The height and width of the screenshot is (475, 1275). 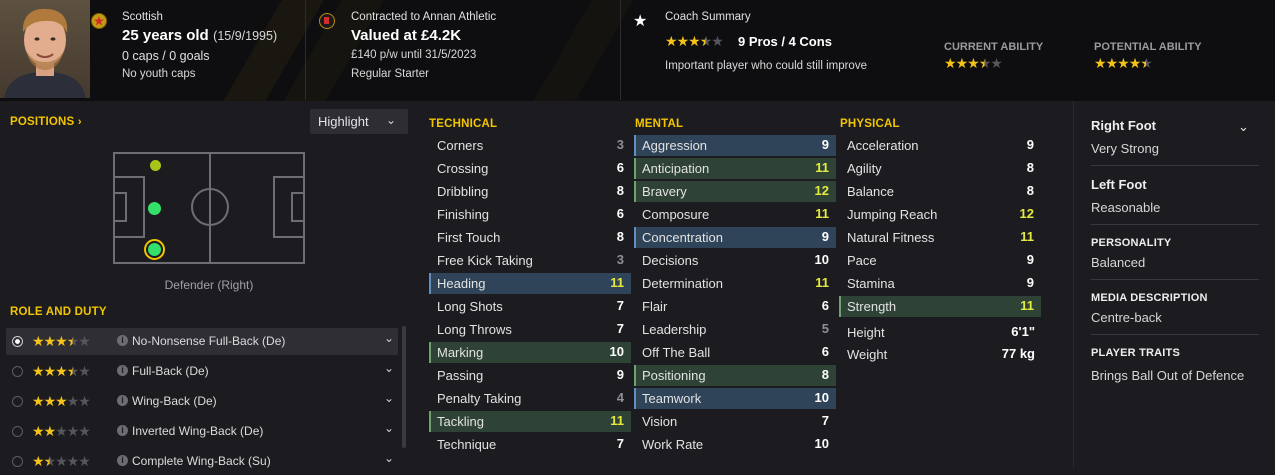 What do you see at coordinates (530, 352) in the screenshot?
I see `attribute-row: Marking 10` at bounding box center [530, 352].